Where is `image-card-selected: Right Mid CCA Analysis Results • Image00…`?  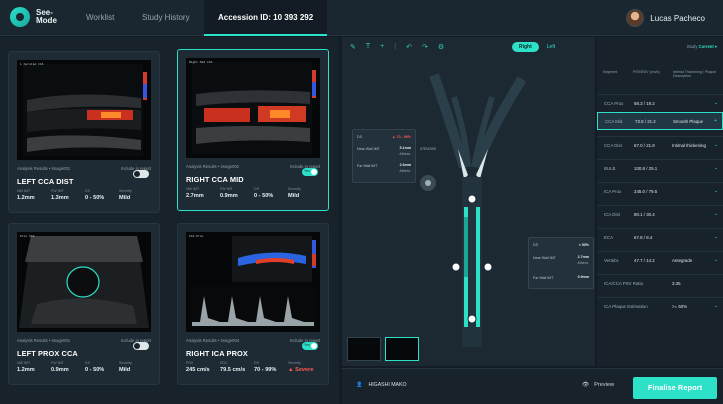 image-card-selected: Right Mid CCA Analysis Results • Image00… is located at coordinates (253, 130).